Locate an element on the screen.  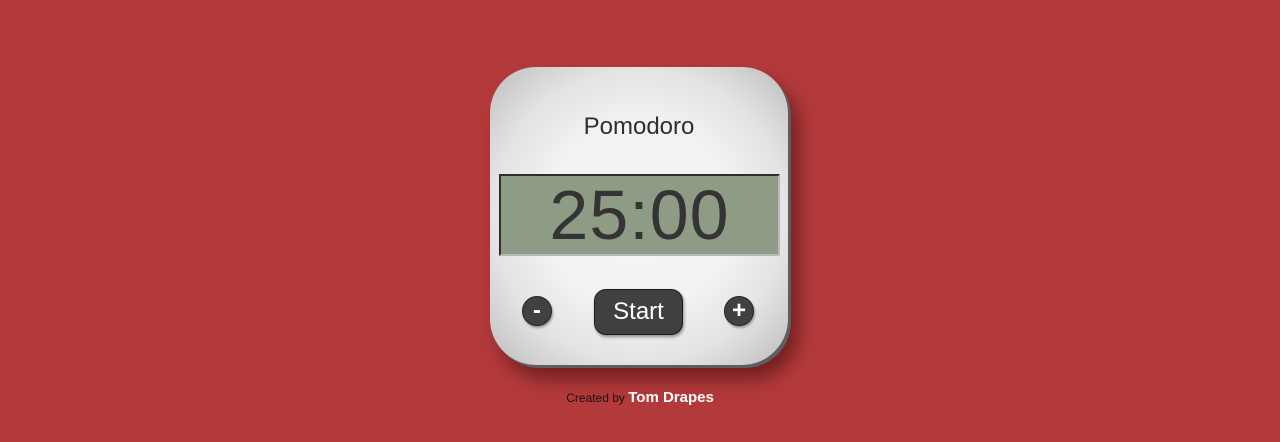
increase-time-button: + is located at coordinates (739, 311).